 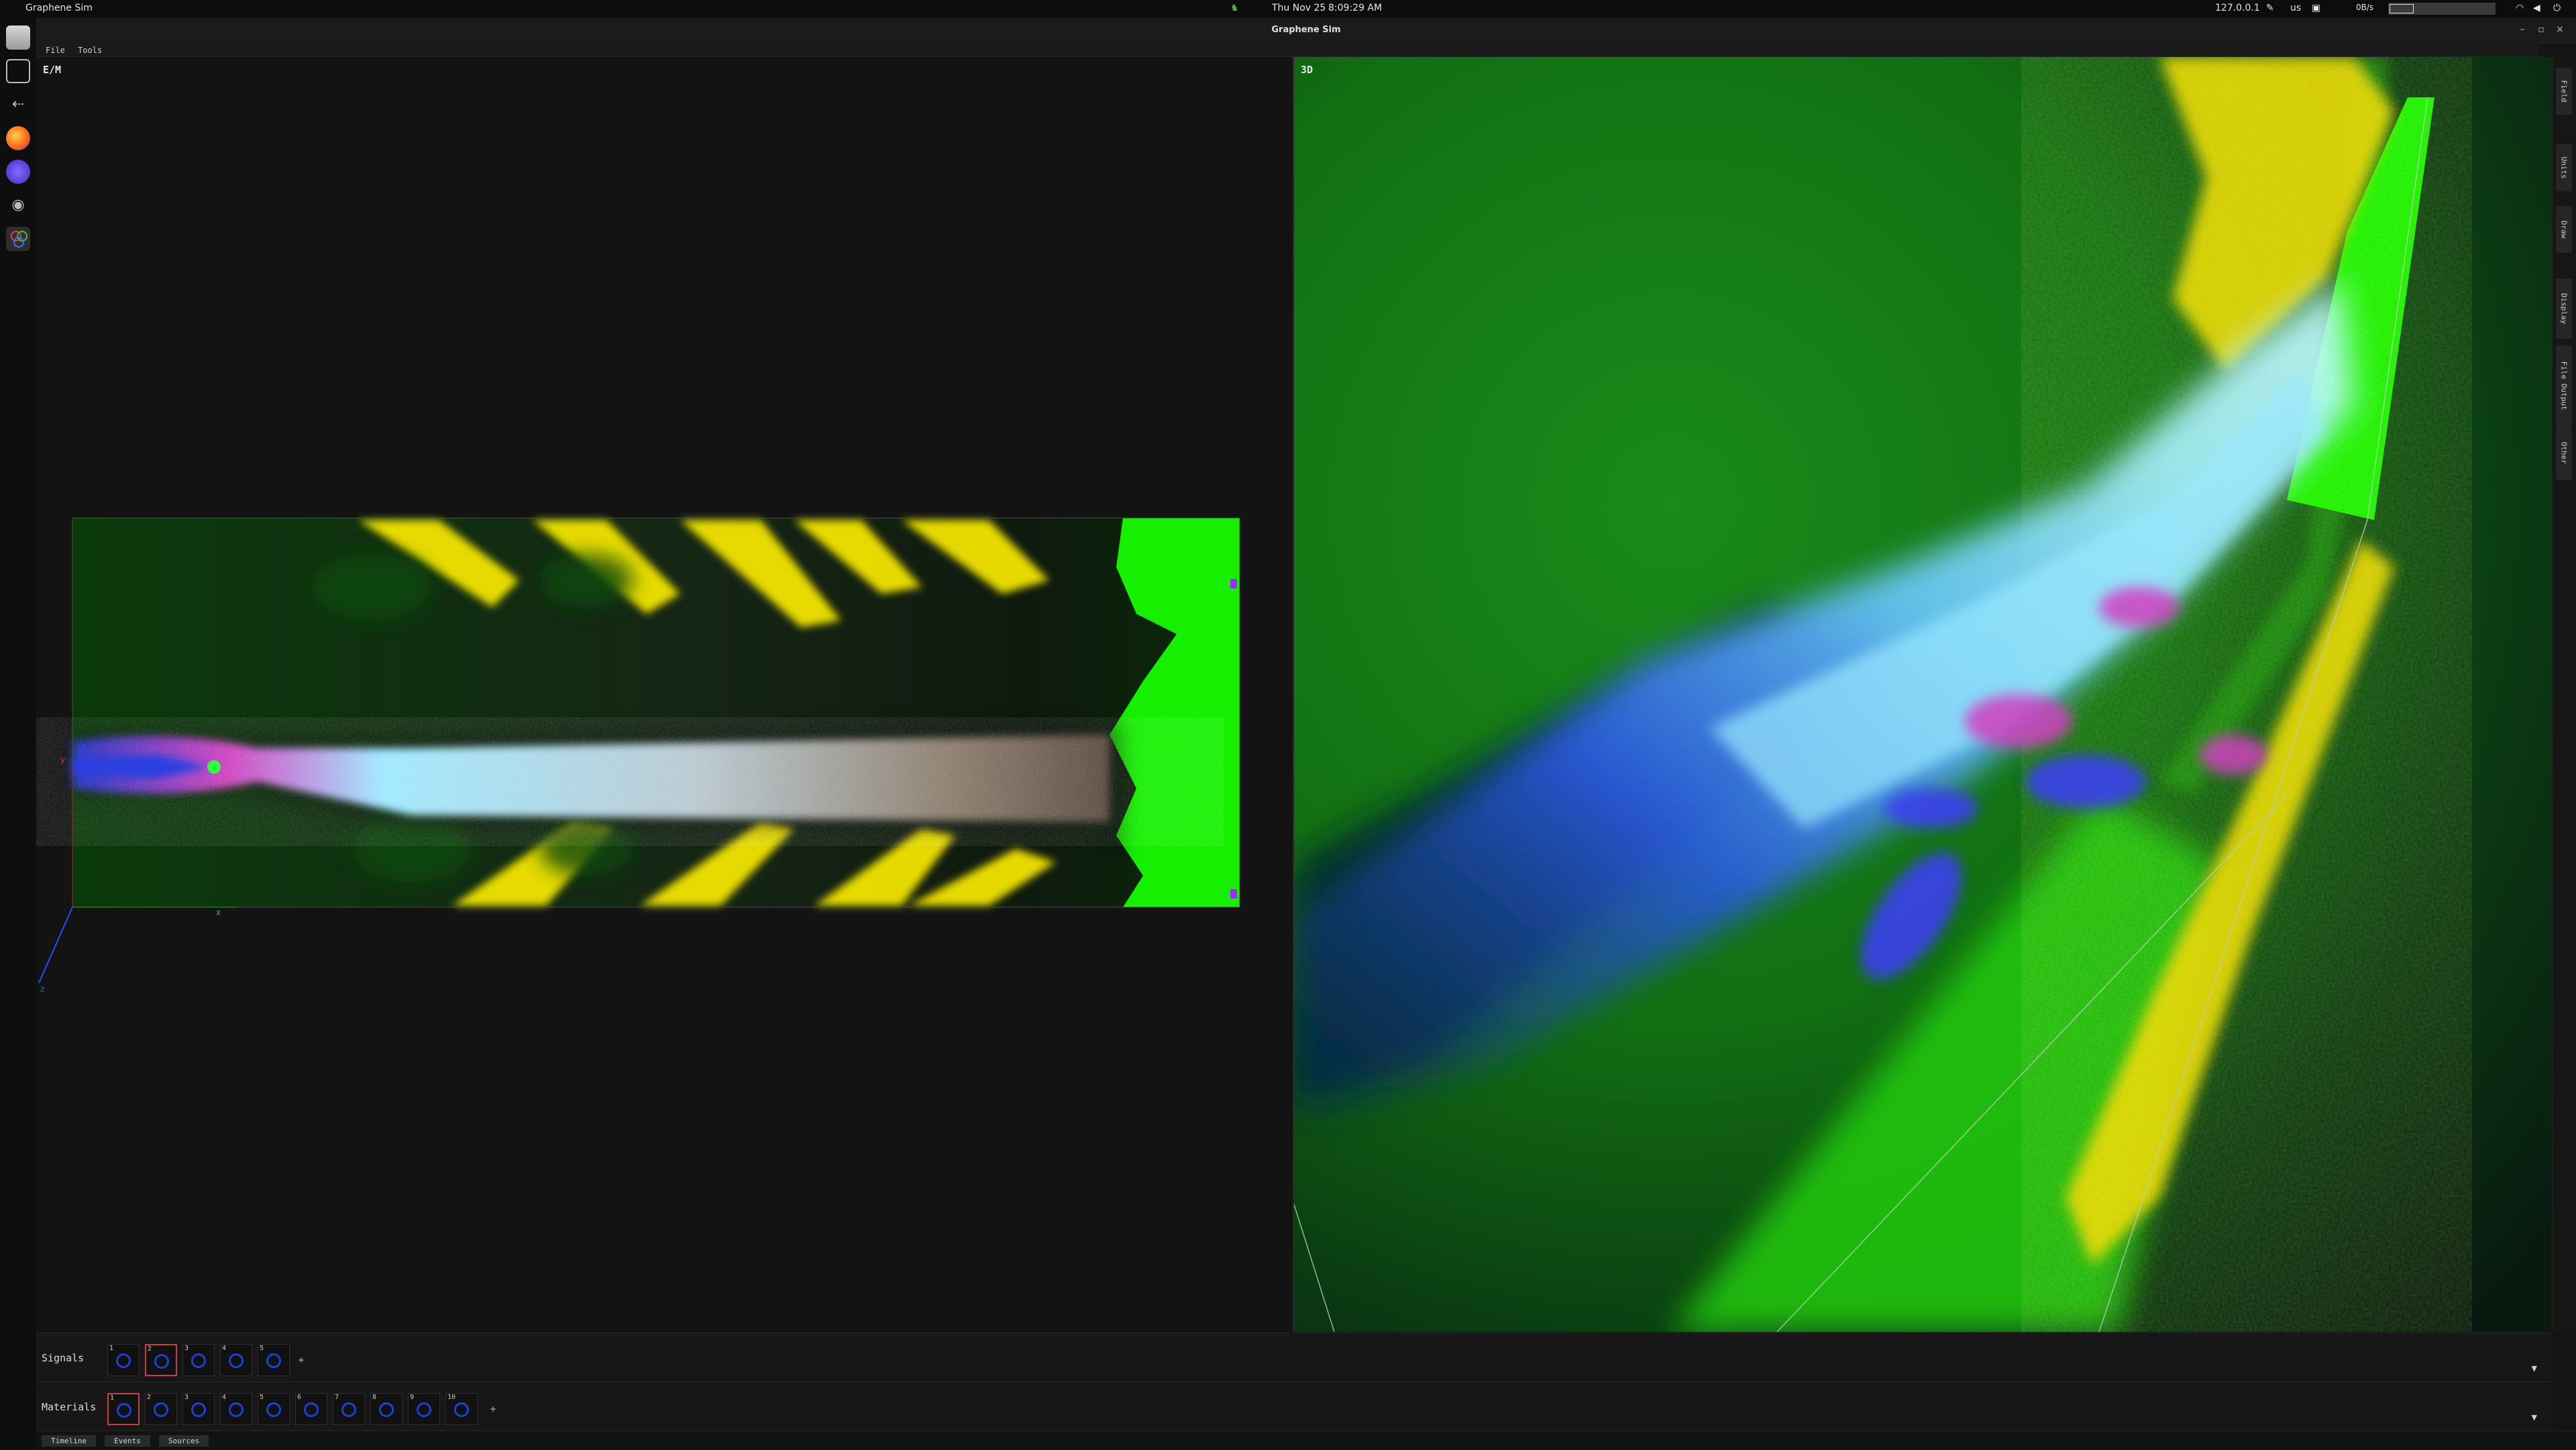 I want to click on material-slot-7: 7, so click(x=349, y=1409).